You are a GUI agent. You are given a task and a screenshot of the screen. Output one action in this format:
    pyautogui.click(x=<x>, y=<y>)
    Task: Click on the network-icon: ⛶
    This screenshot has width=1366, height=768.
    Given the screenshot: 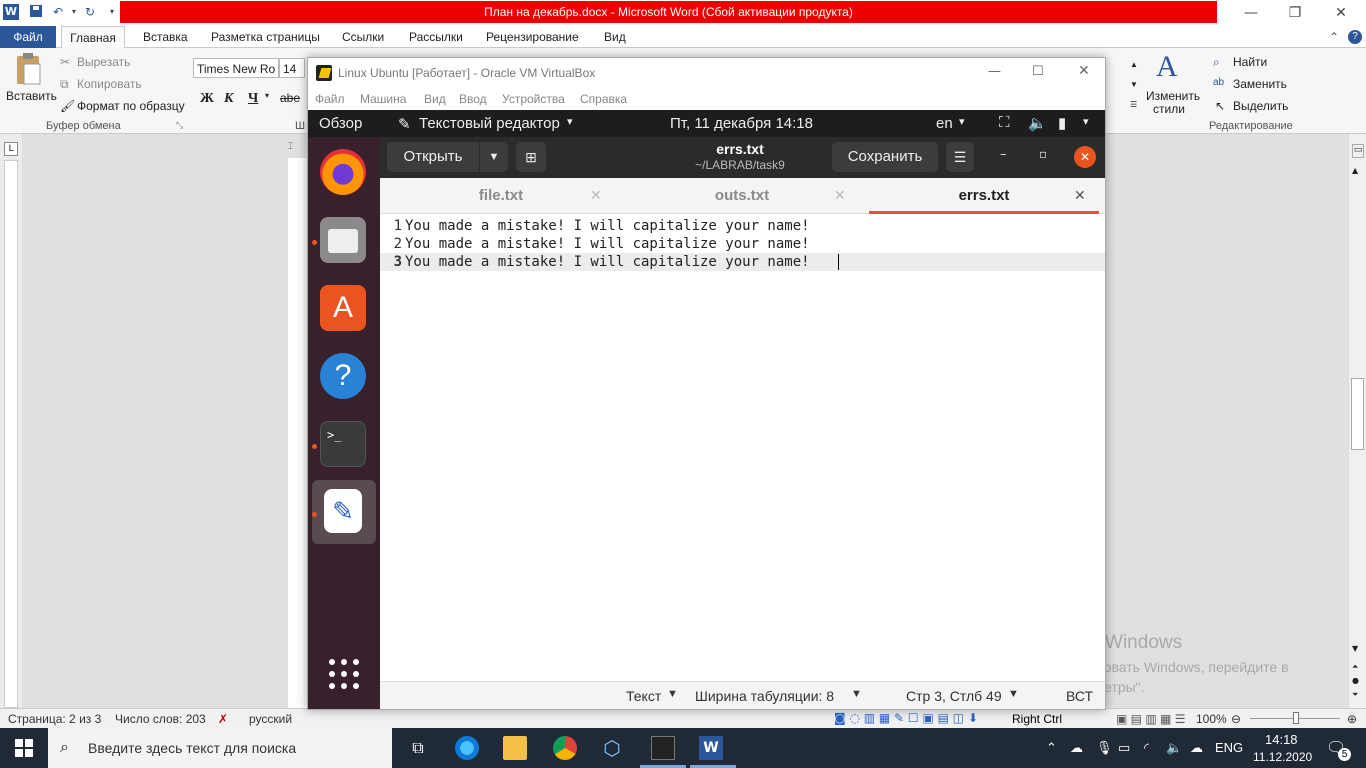 What is the action you would take?
    pyautogui.click(x=1004, y=122)
    